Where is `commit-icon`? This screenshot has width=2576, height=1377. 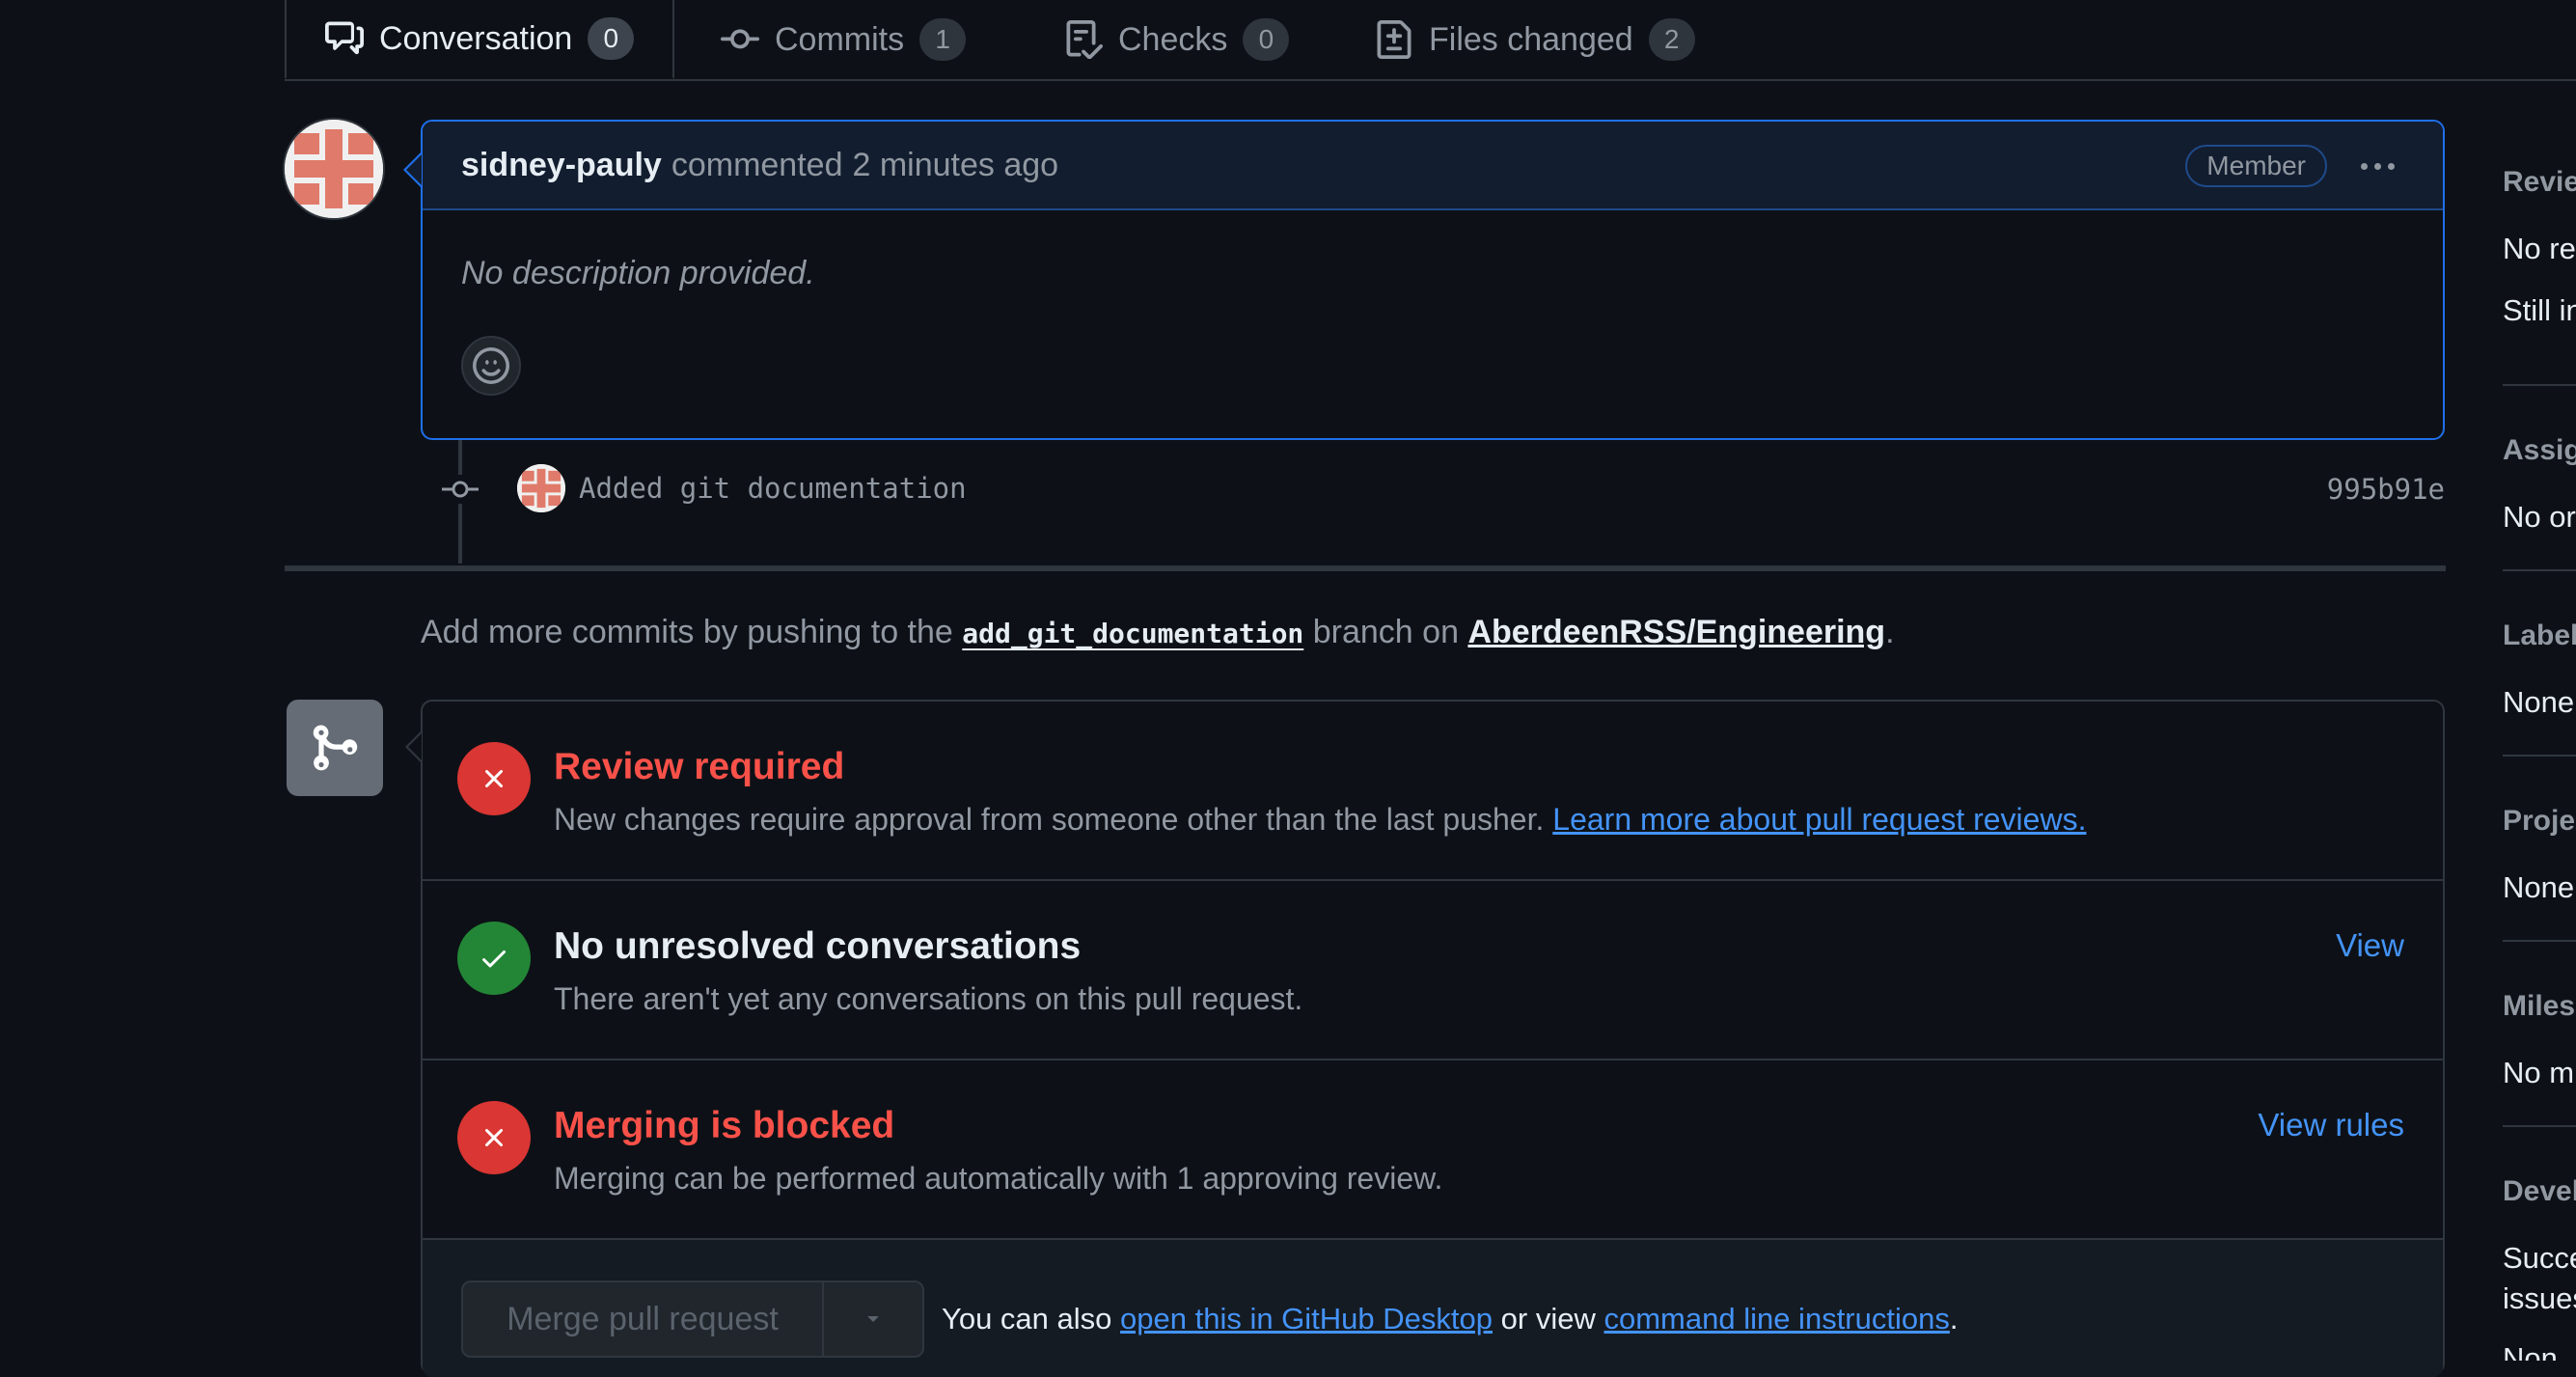
commit-icon is located at coordinates (740, 39).